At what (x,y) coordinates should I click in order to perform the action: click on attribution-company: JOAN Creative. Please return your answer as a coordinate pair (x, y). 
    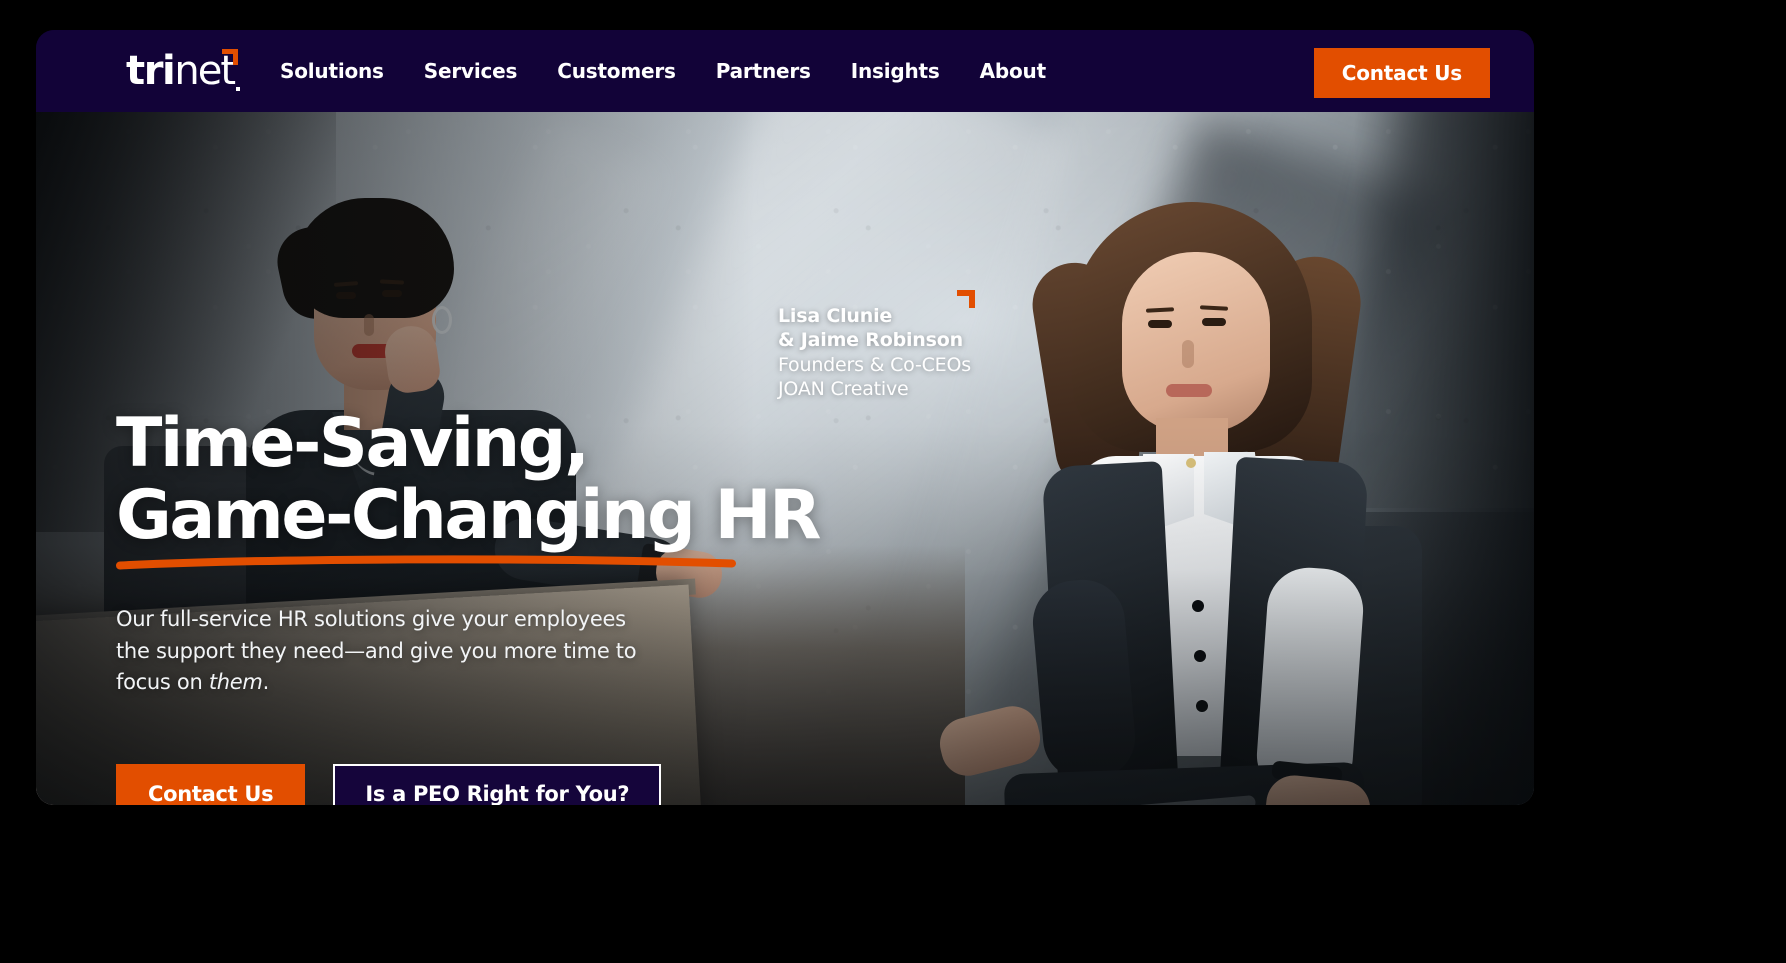
    Looking at the image, I should click on (843, 388).